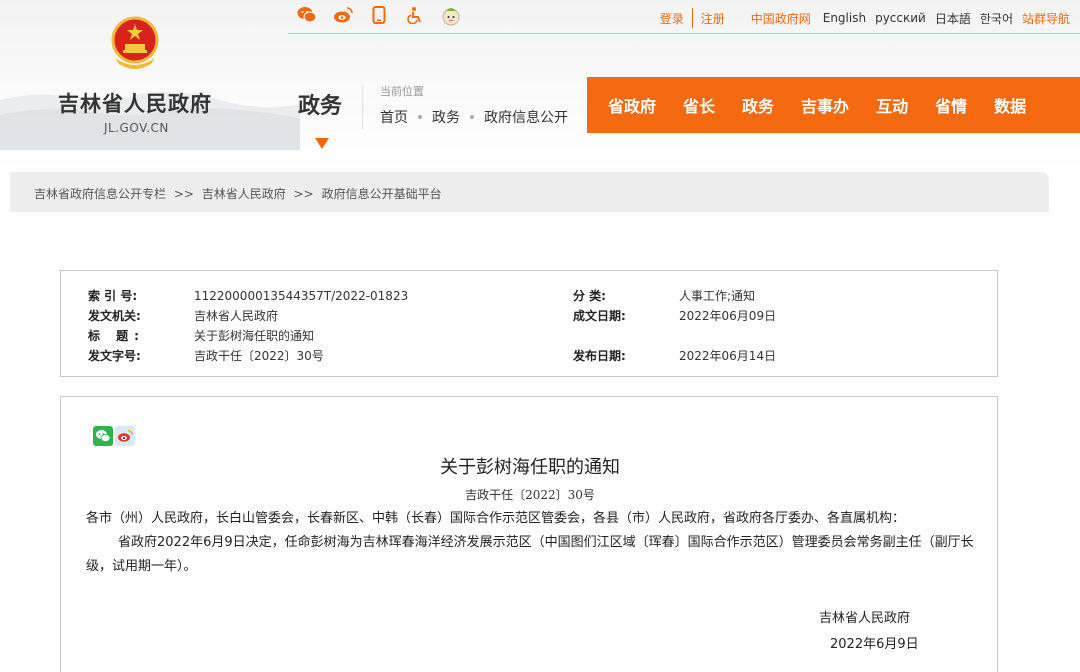 The image size is (1080, 672). What do you see at coordinates (114, 316) in the screenshot?
I see `info-label: 发文机关:` at bounding box center [114, 316].